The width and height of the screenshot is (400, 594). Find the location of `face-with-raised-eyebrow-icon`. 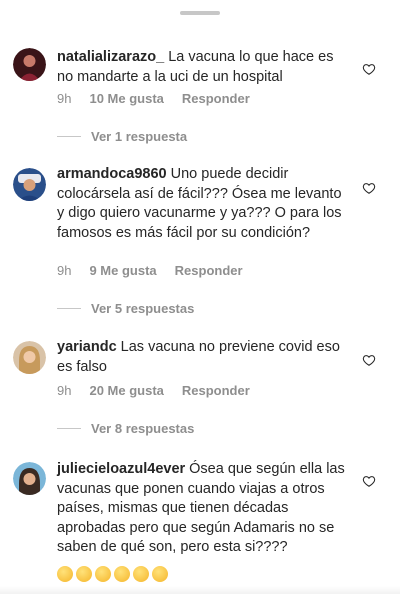

face-with-raised-eyebrow-icon is located at coordinates (84, 574).